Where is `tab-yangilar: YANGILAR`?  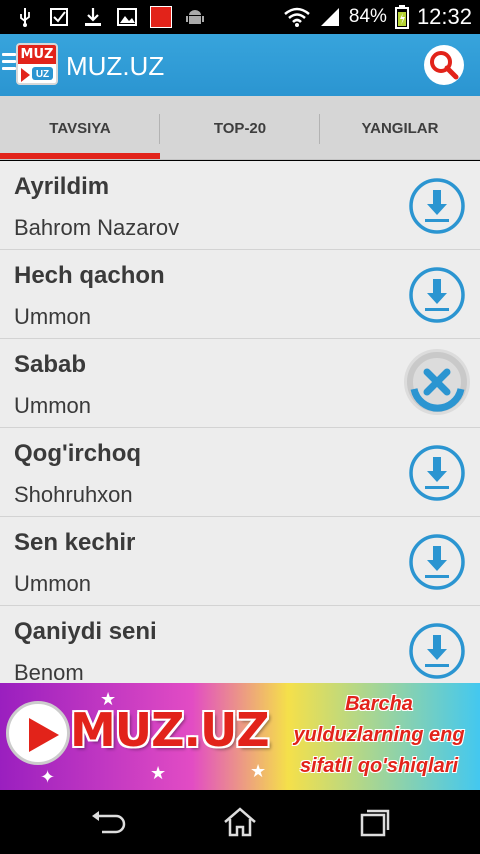 tab-yangilar: YANGILAR is located at coordinates (400, 128).